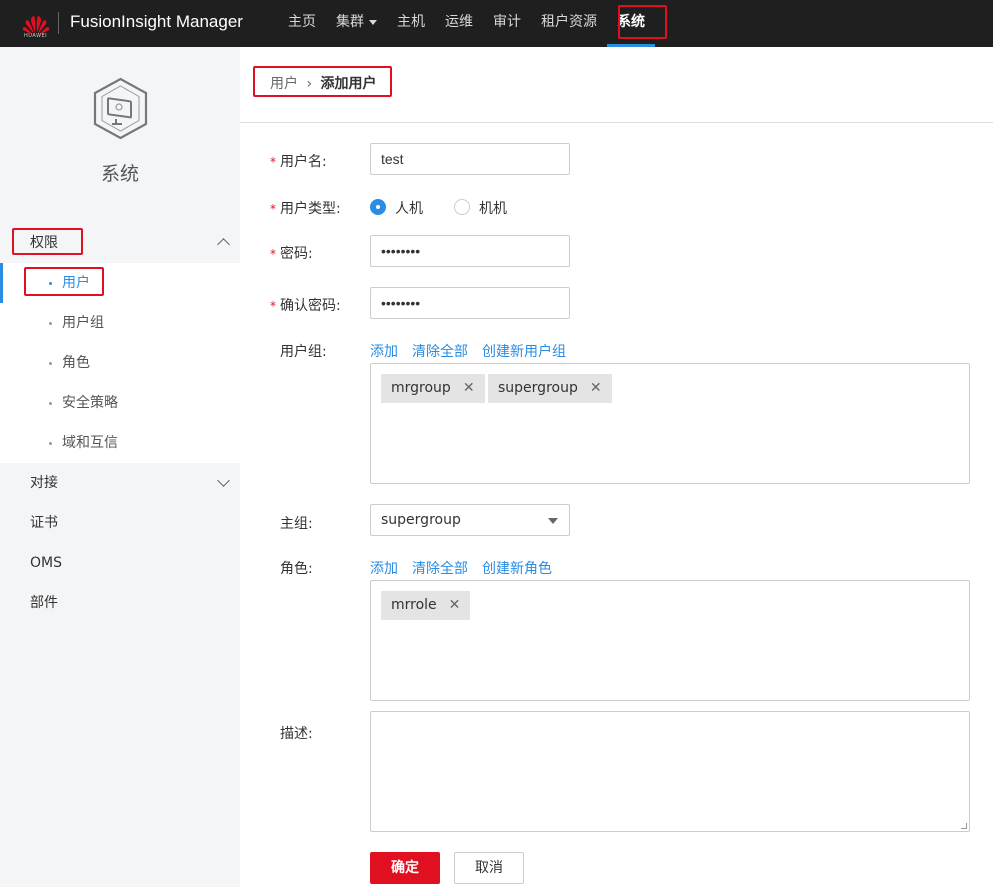 The height and width of the screenshot is (887, 993). What do you see at coordinates (303, 352) in the screenshot?
I see `user-group-label: 用户组:` at bounding box center [303, 352].